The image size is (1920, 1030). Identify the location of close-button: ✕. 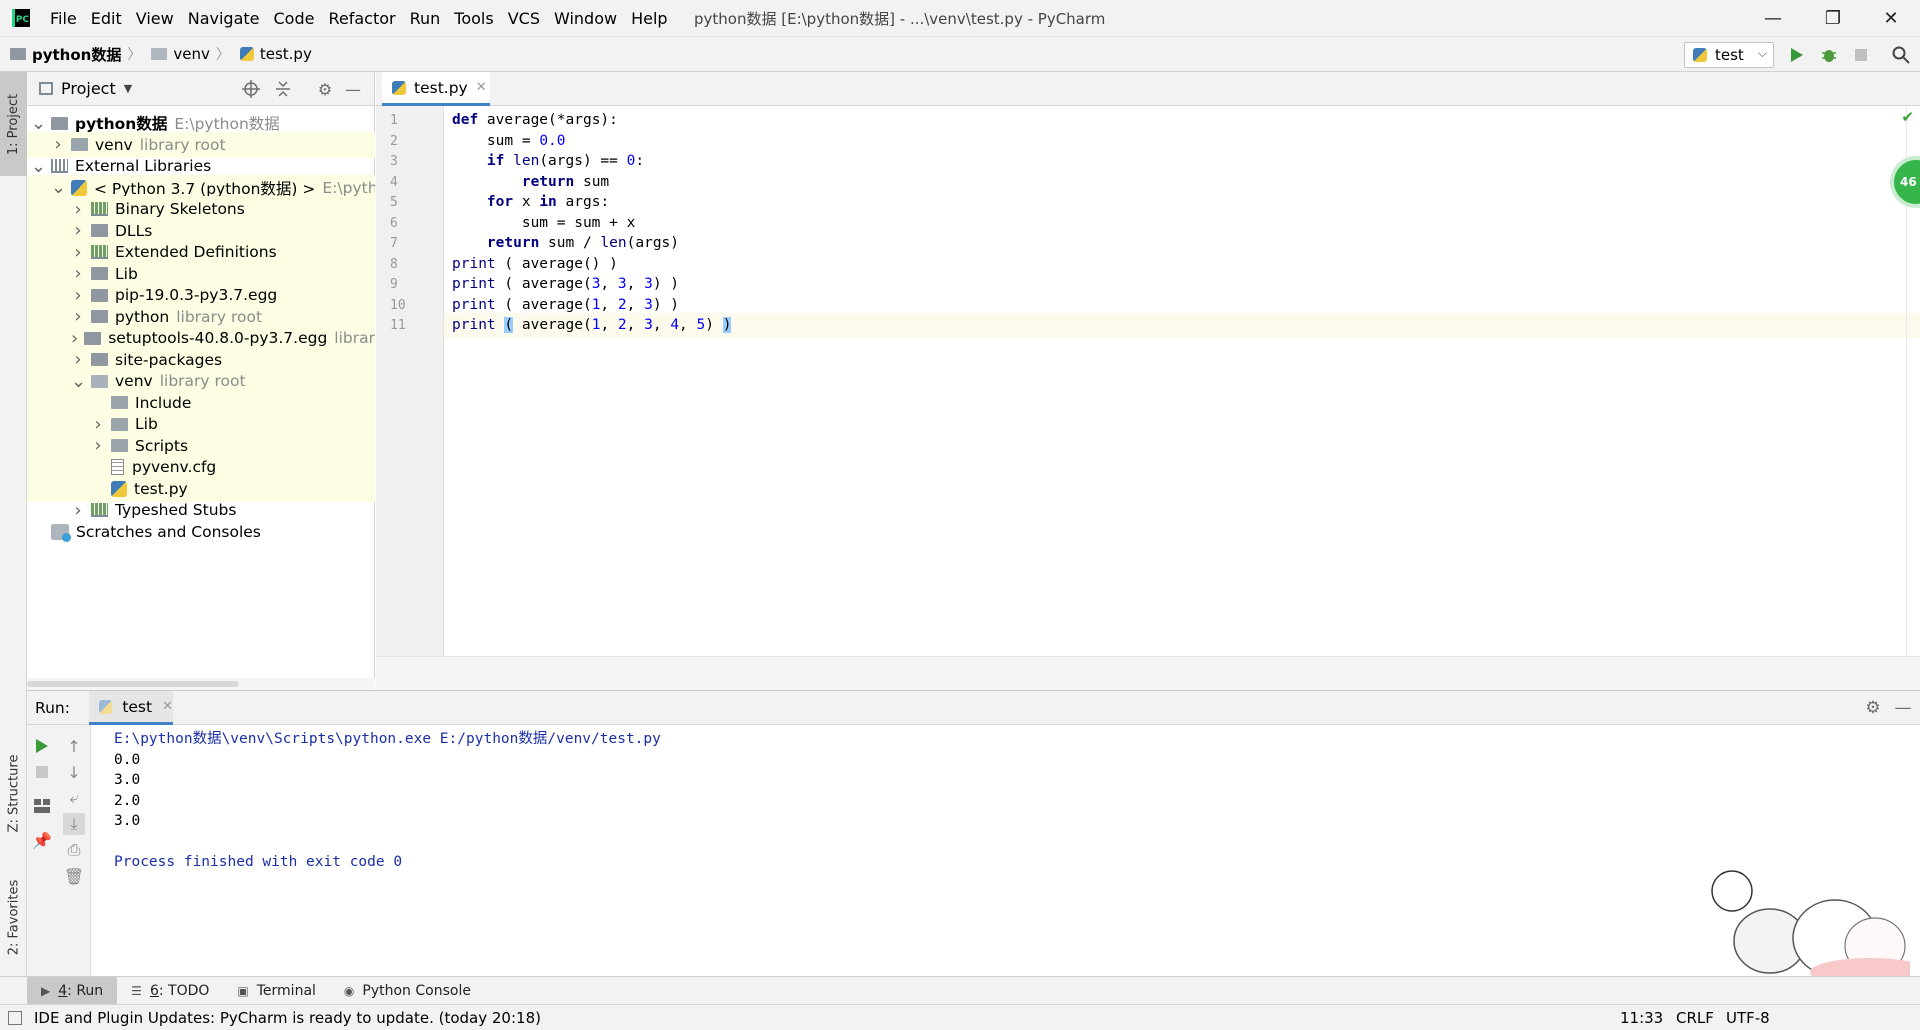
(1891, 18).